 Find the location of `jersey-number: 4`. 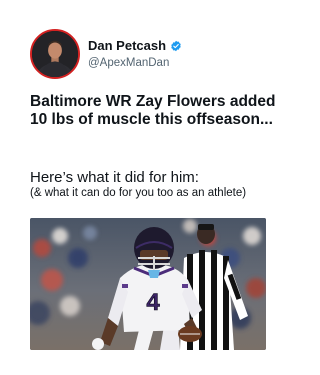

jersey-number: 4 is located at coordinates (153, 302).